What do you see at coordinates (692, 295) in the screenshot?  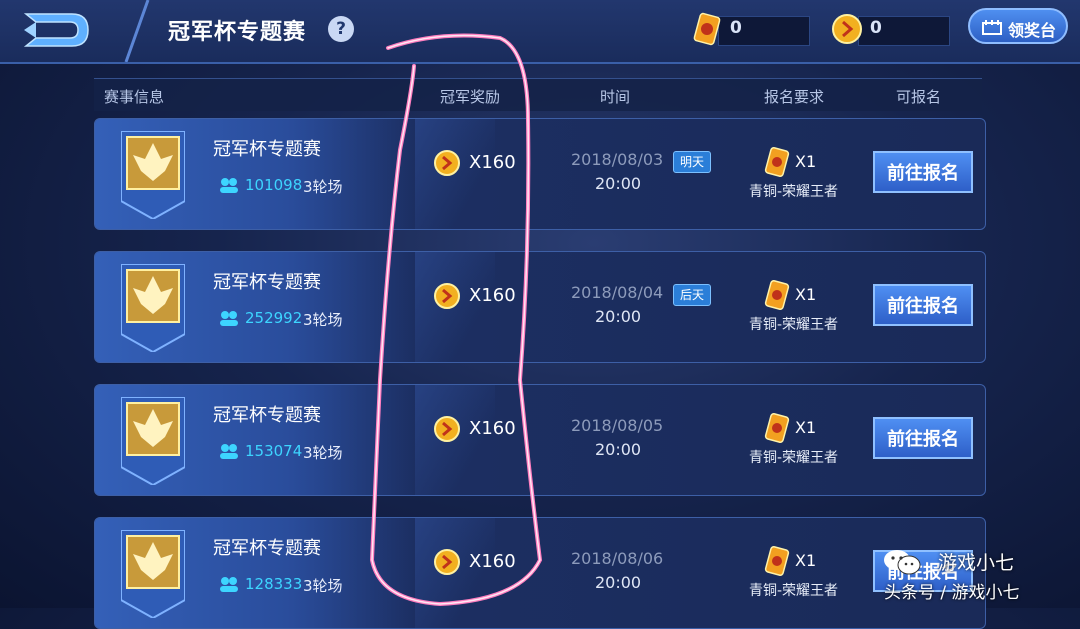 I see `day-tag: 后天` at bounding box center [692, 295].